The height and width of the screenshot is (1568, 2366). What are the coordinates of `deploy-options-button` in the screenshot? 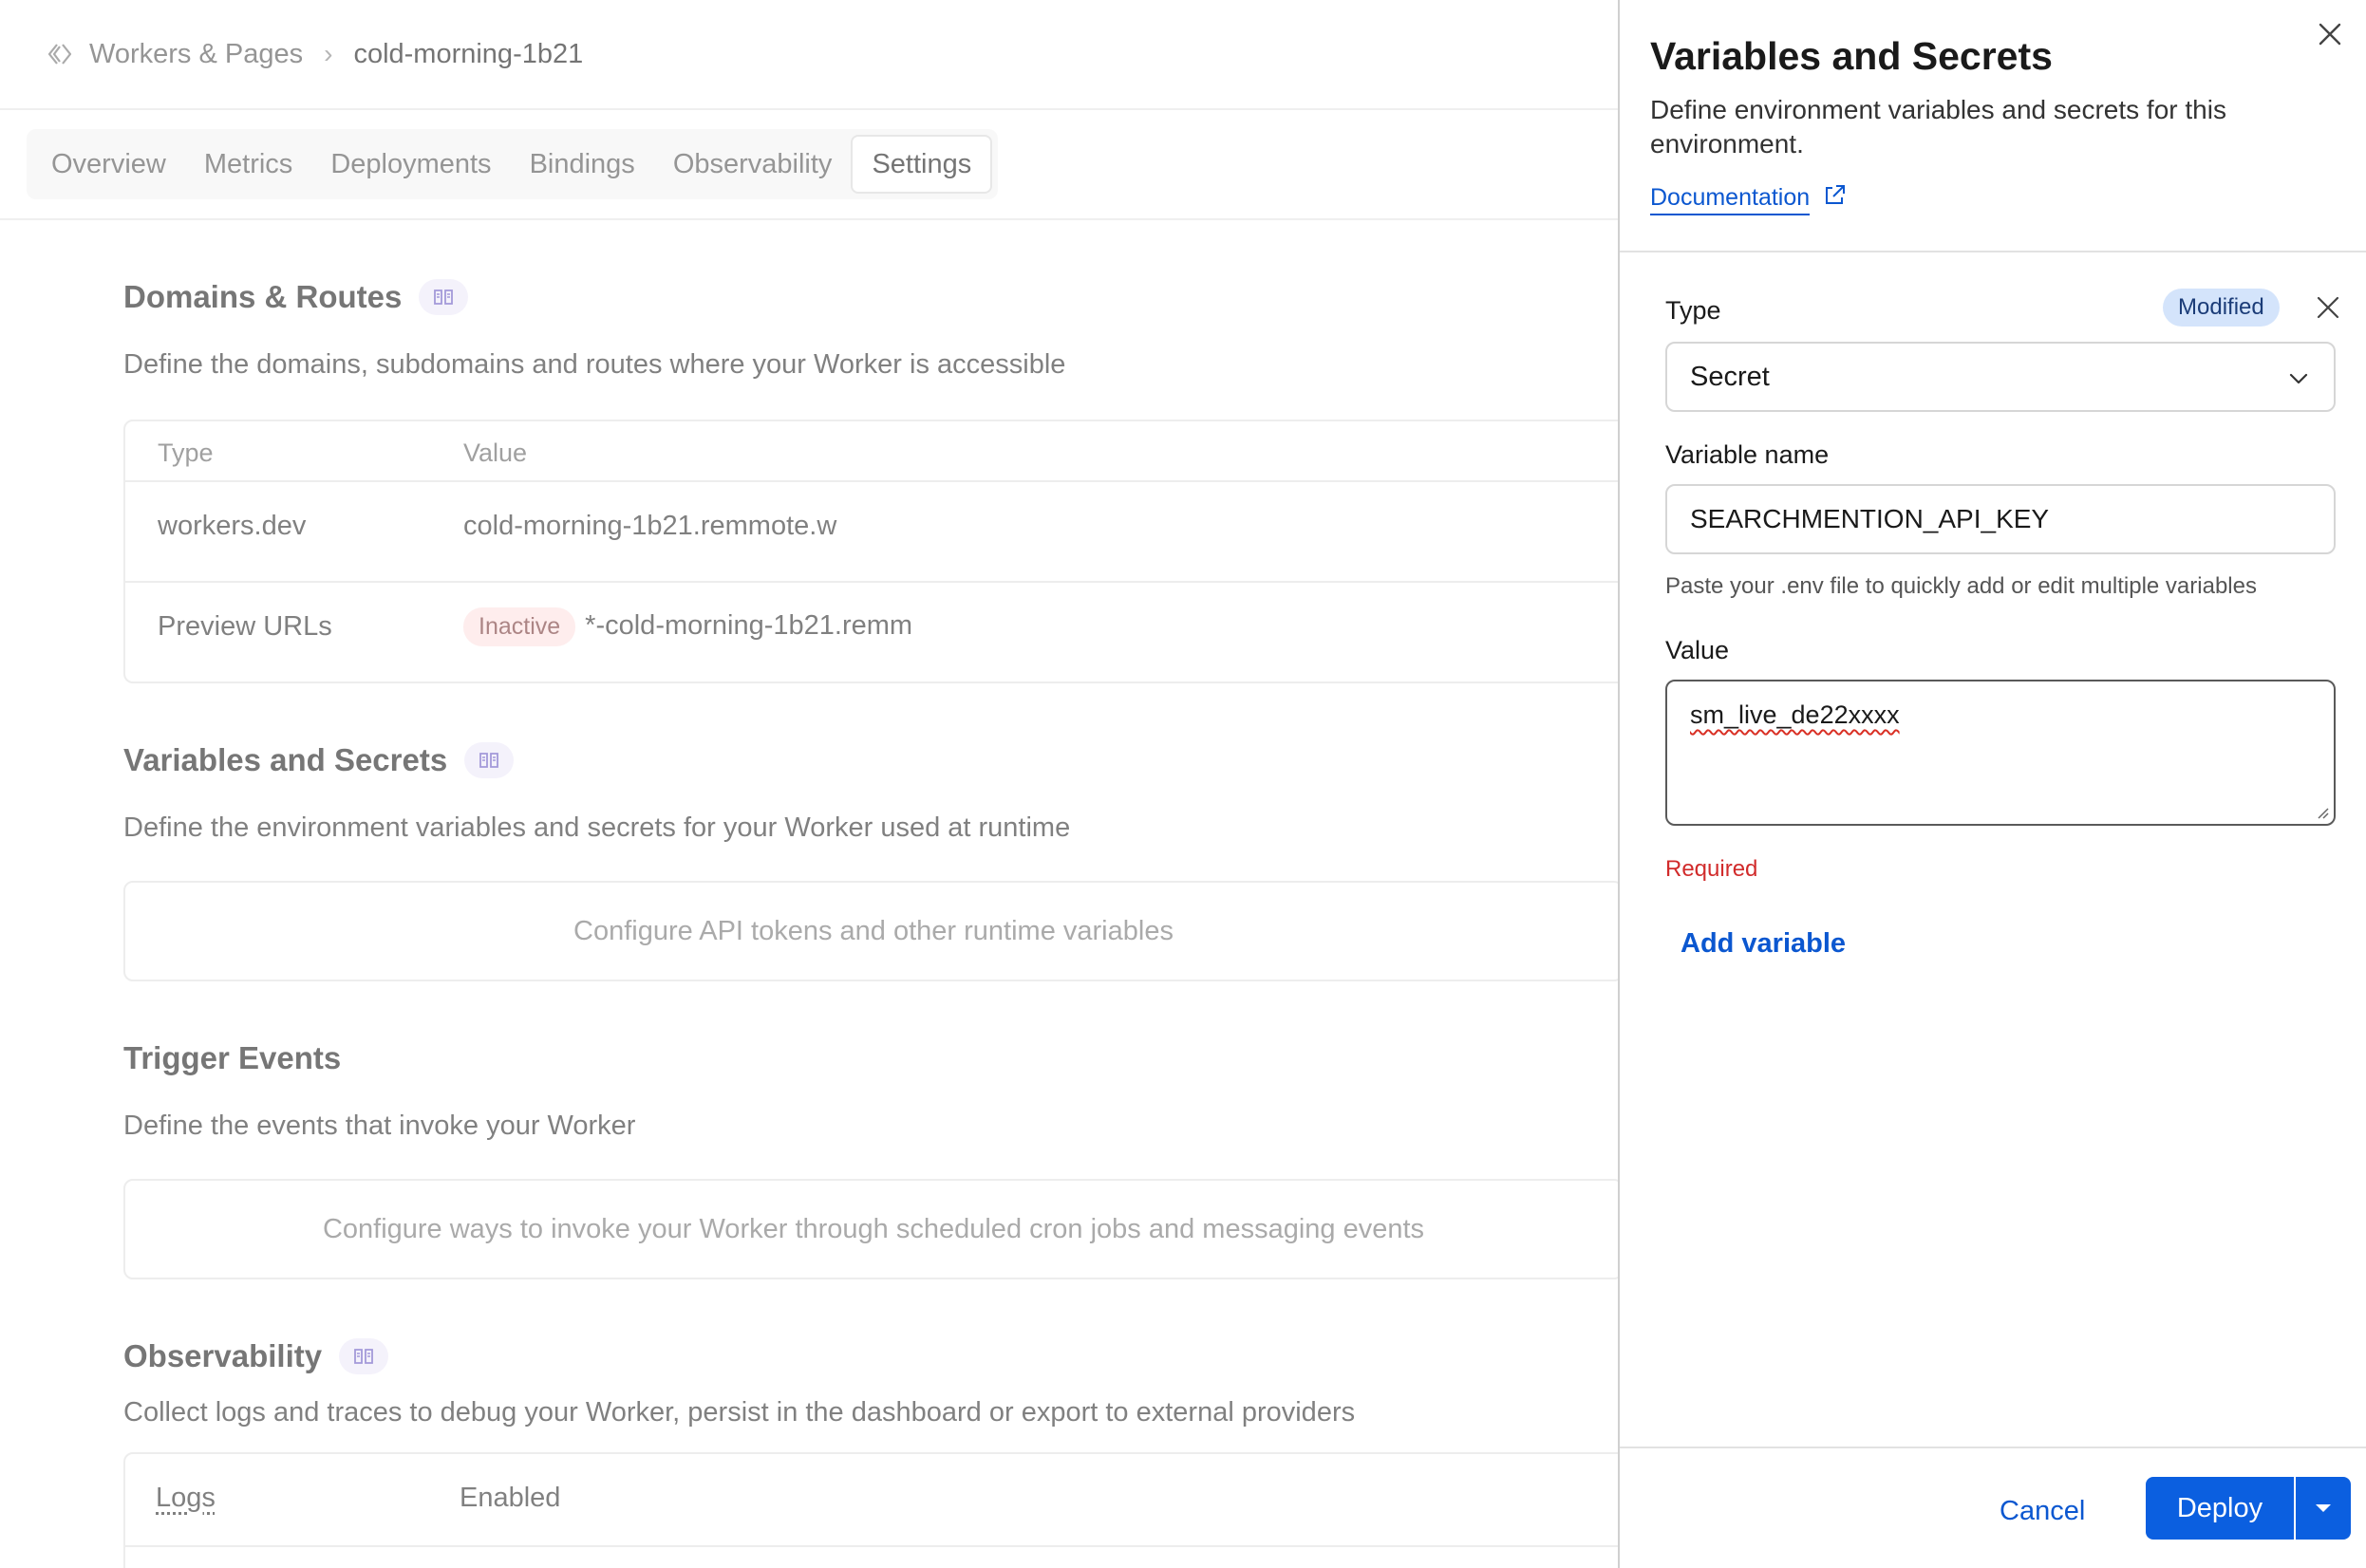 It's located at (2323, 1508).